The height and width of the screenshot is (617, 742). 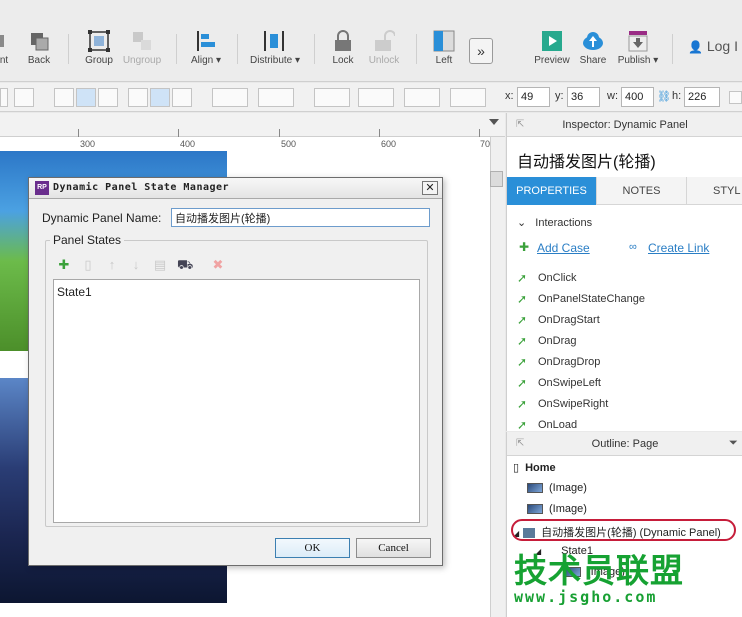 I want to click on scrollbar-thumb, so click(x=496, y=179).